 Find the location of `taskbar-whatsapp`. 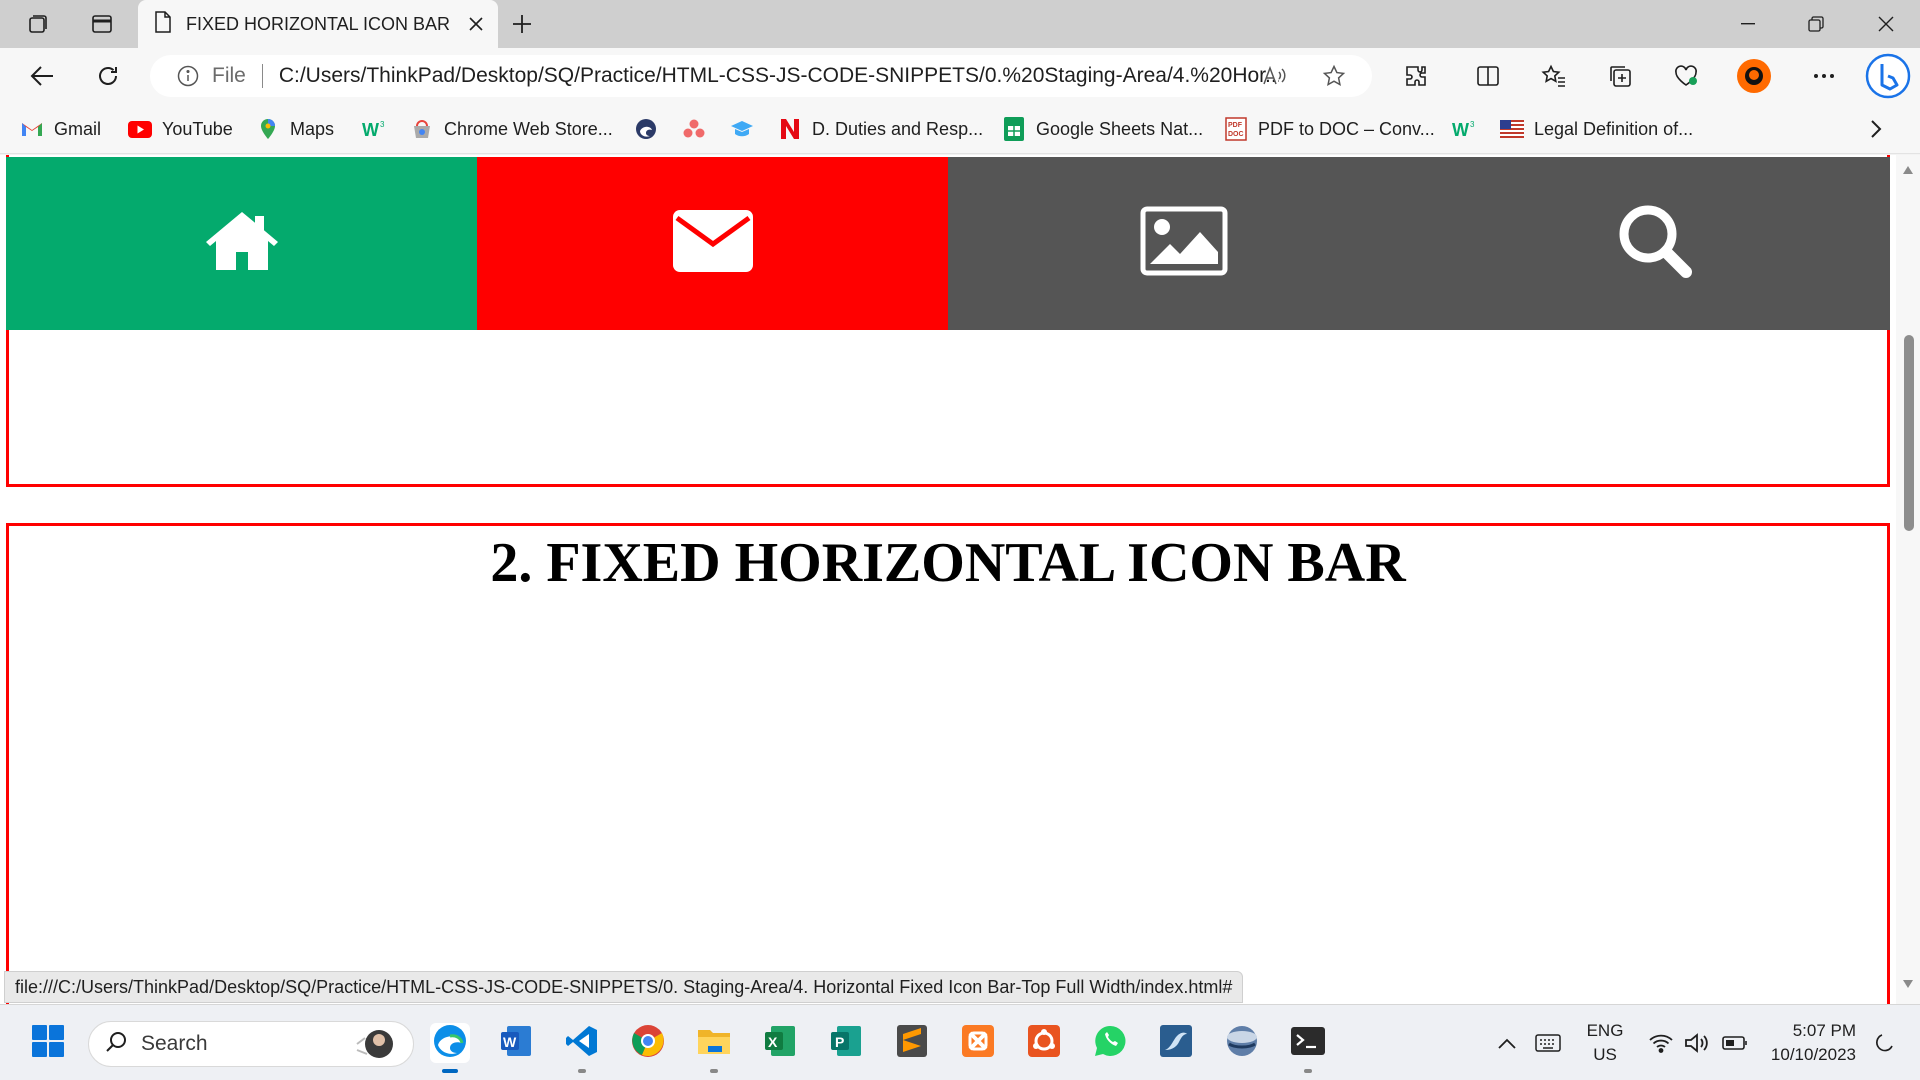

taskbar-whatsapp is located at coordinates (1110, 1043).